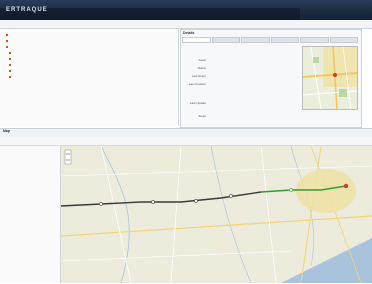  What do you see at coordinates (30, 214) in the screenshot?
I see `map-side-panel` at bounding box center [30, 214].